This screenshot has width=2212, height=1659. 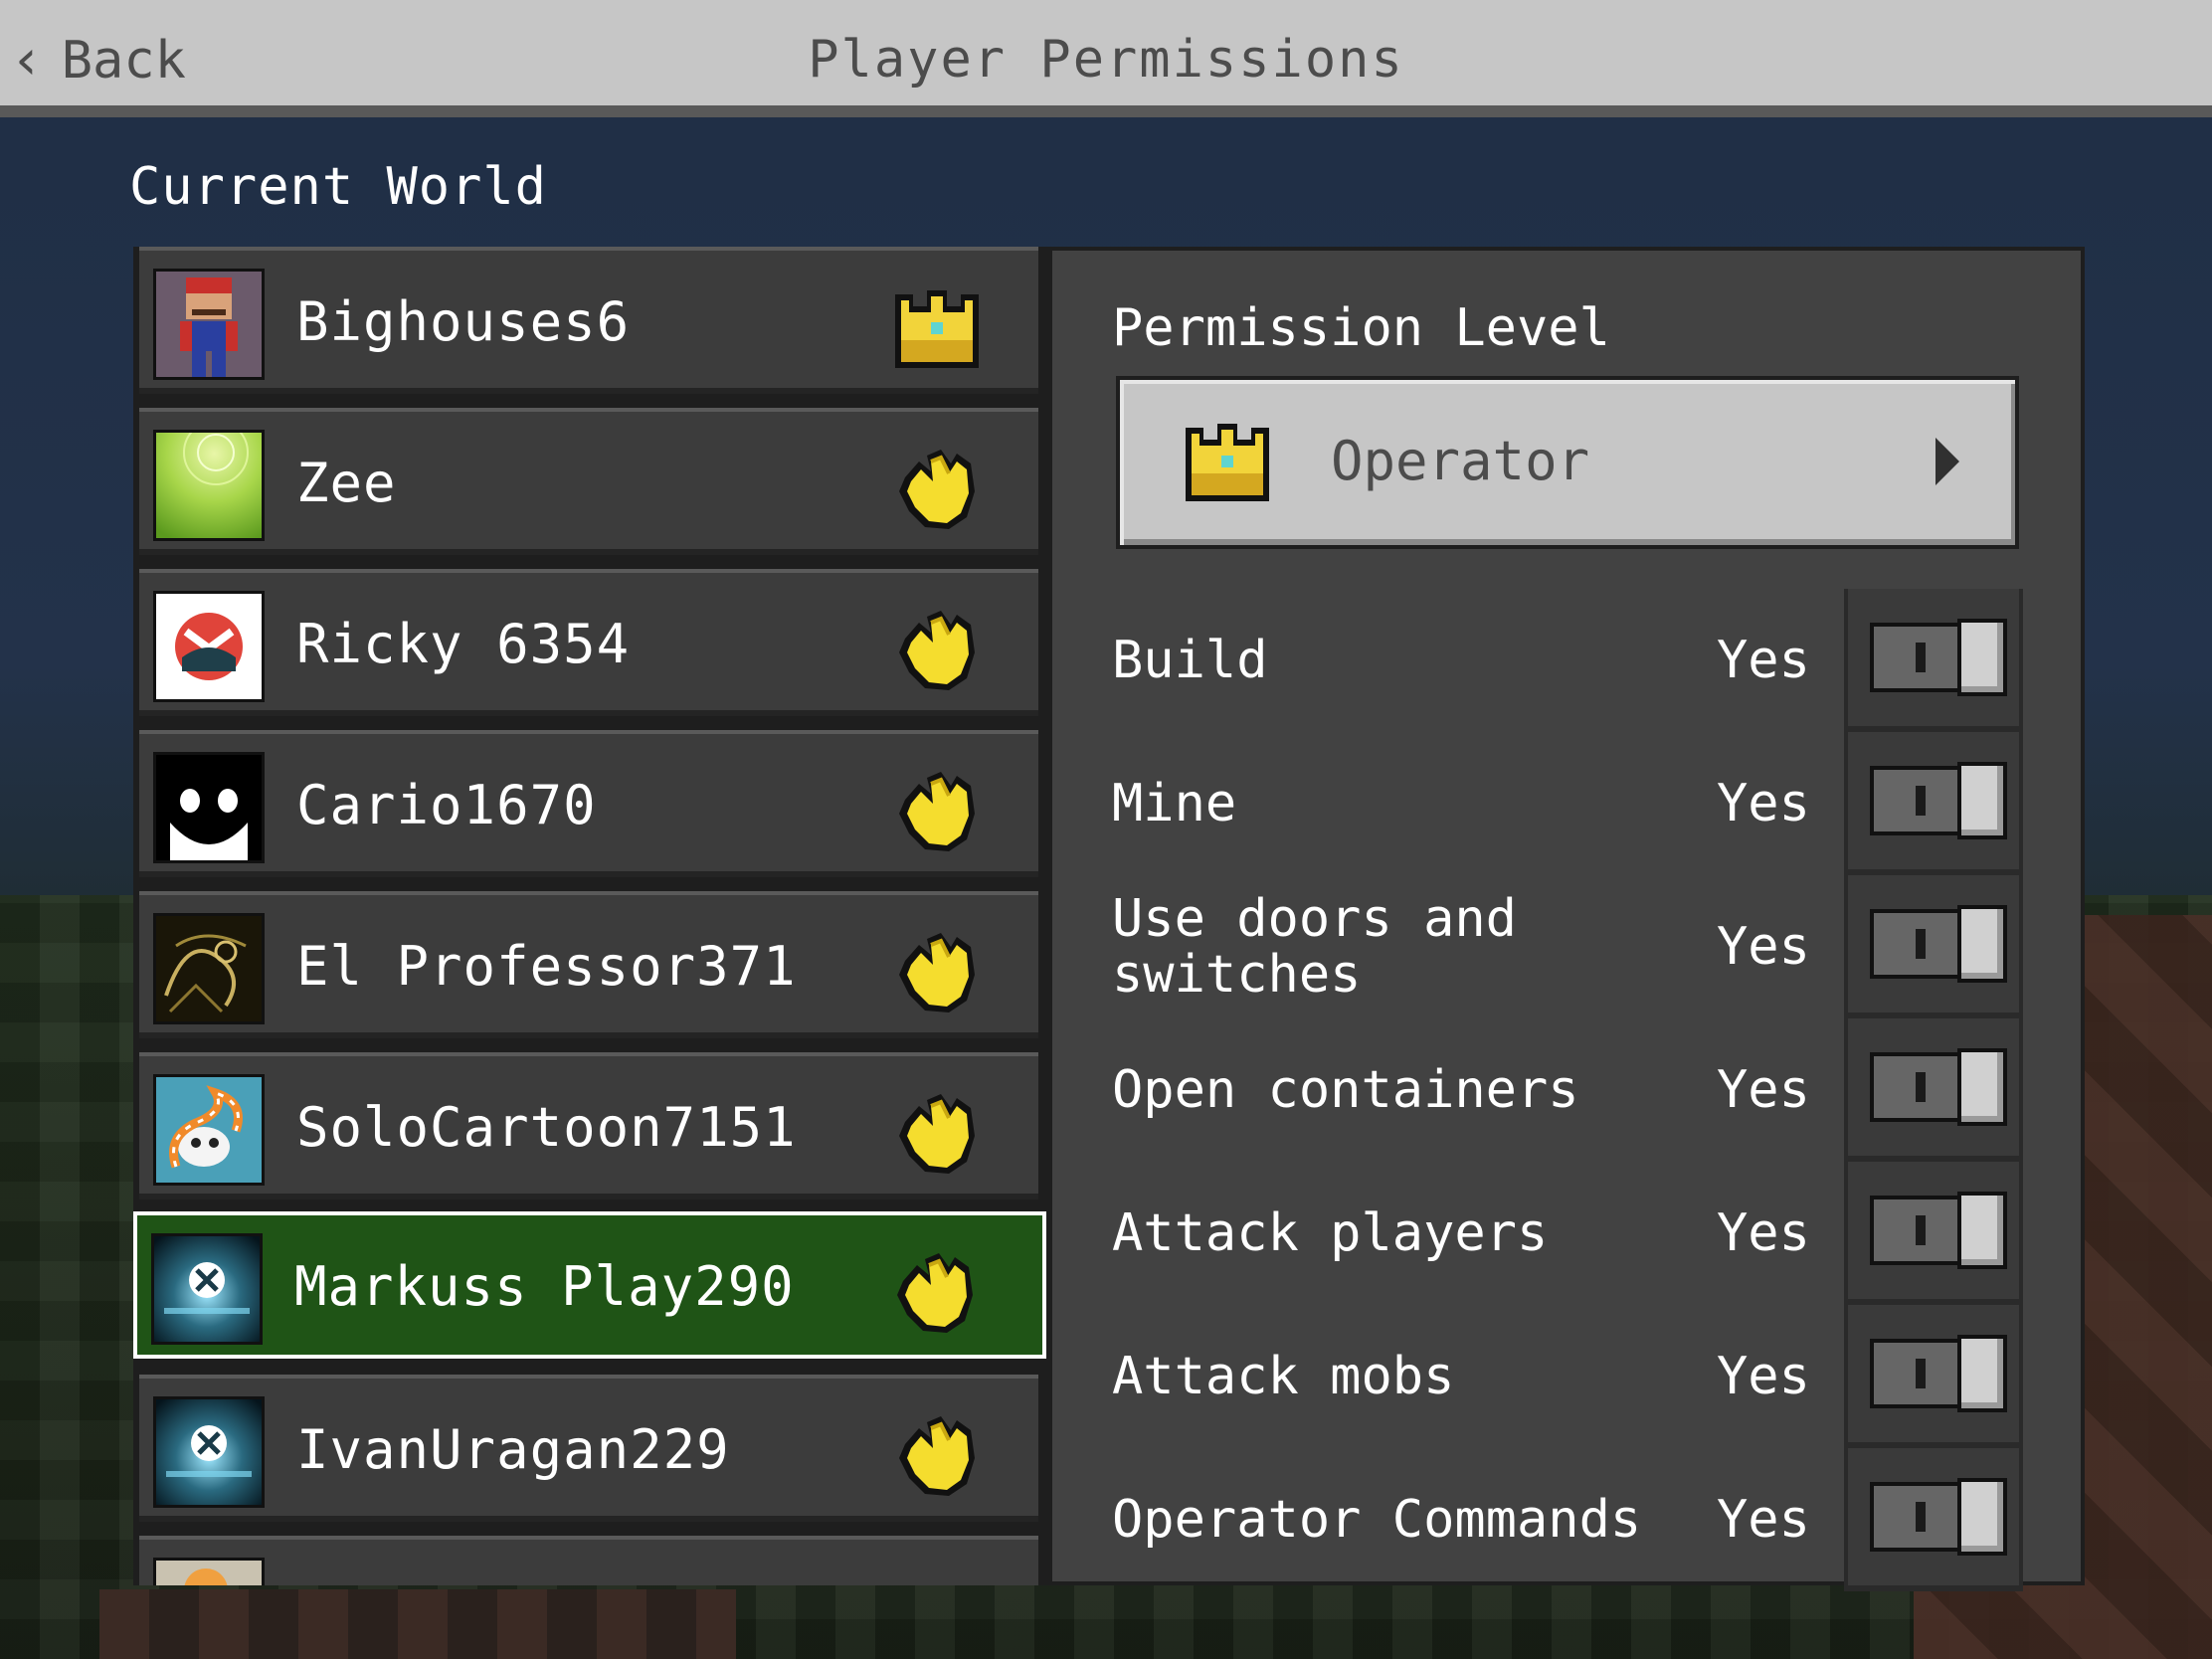 I want to click on attack-players-toggle, so click(x=1938, y=1230).